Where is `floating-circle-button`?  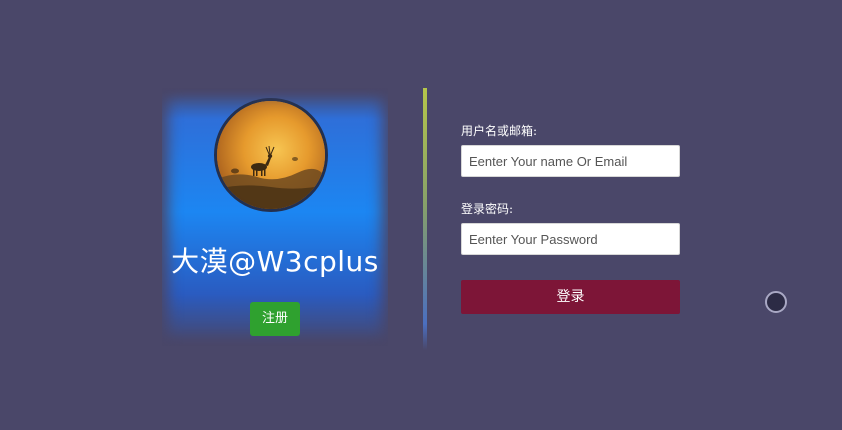 floating-circle-button is located at coordinates (776, 302).